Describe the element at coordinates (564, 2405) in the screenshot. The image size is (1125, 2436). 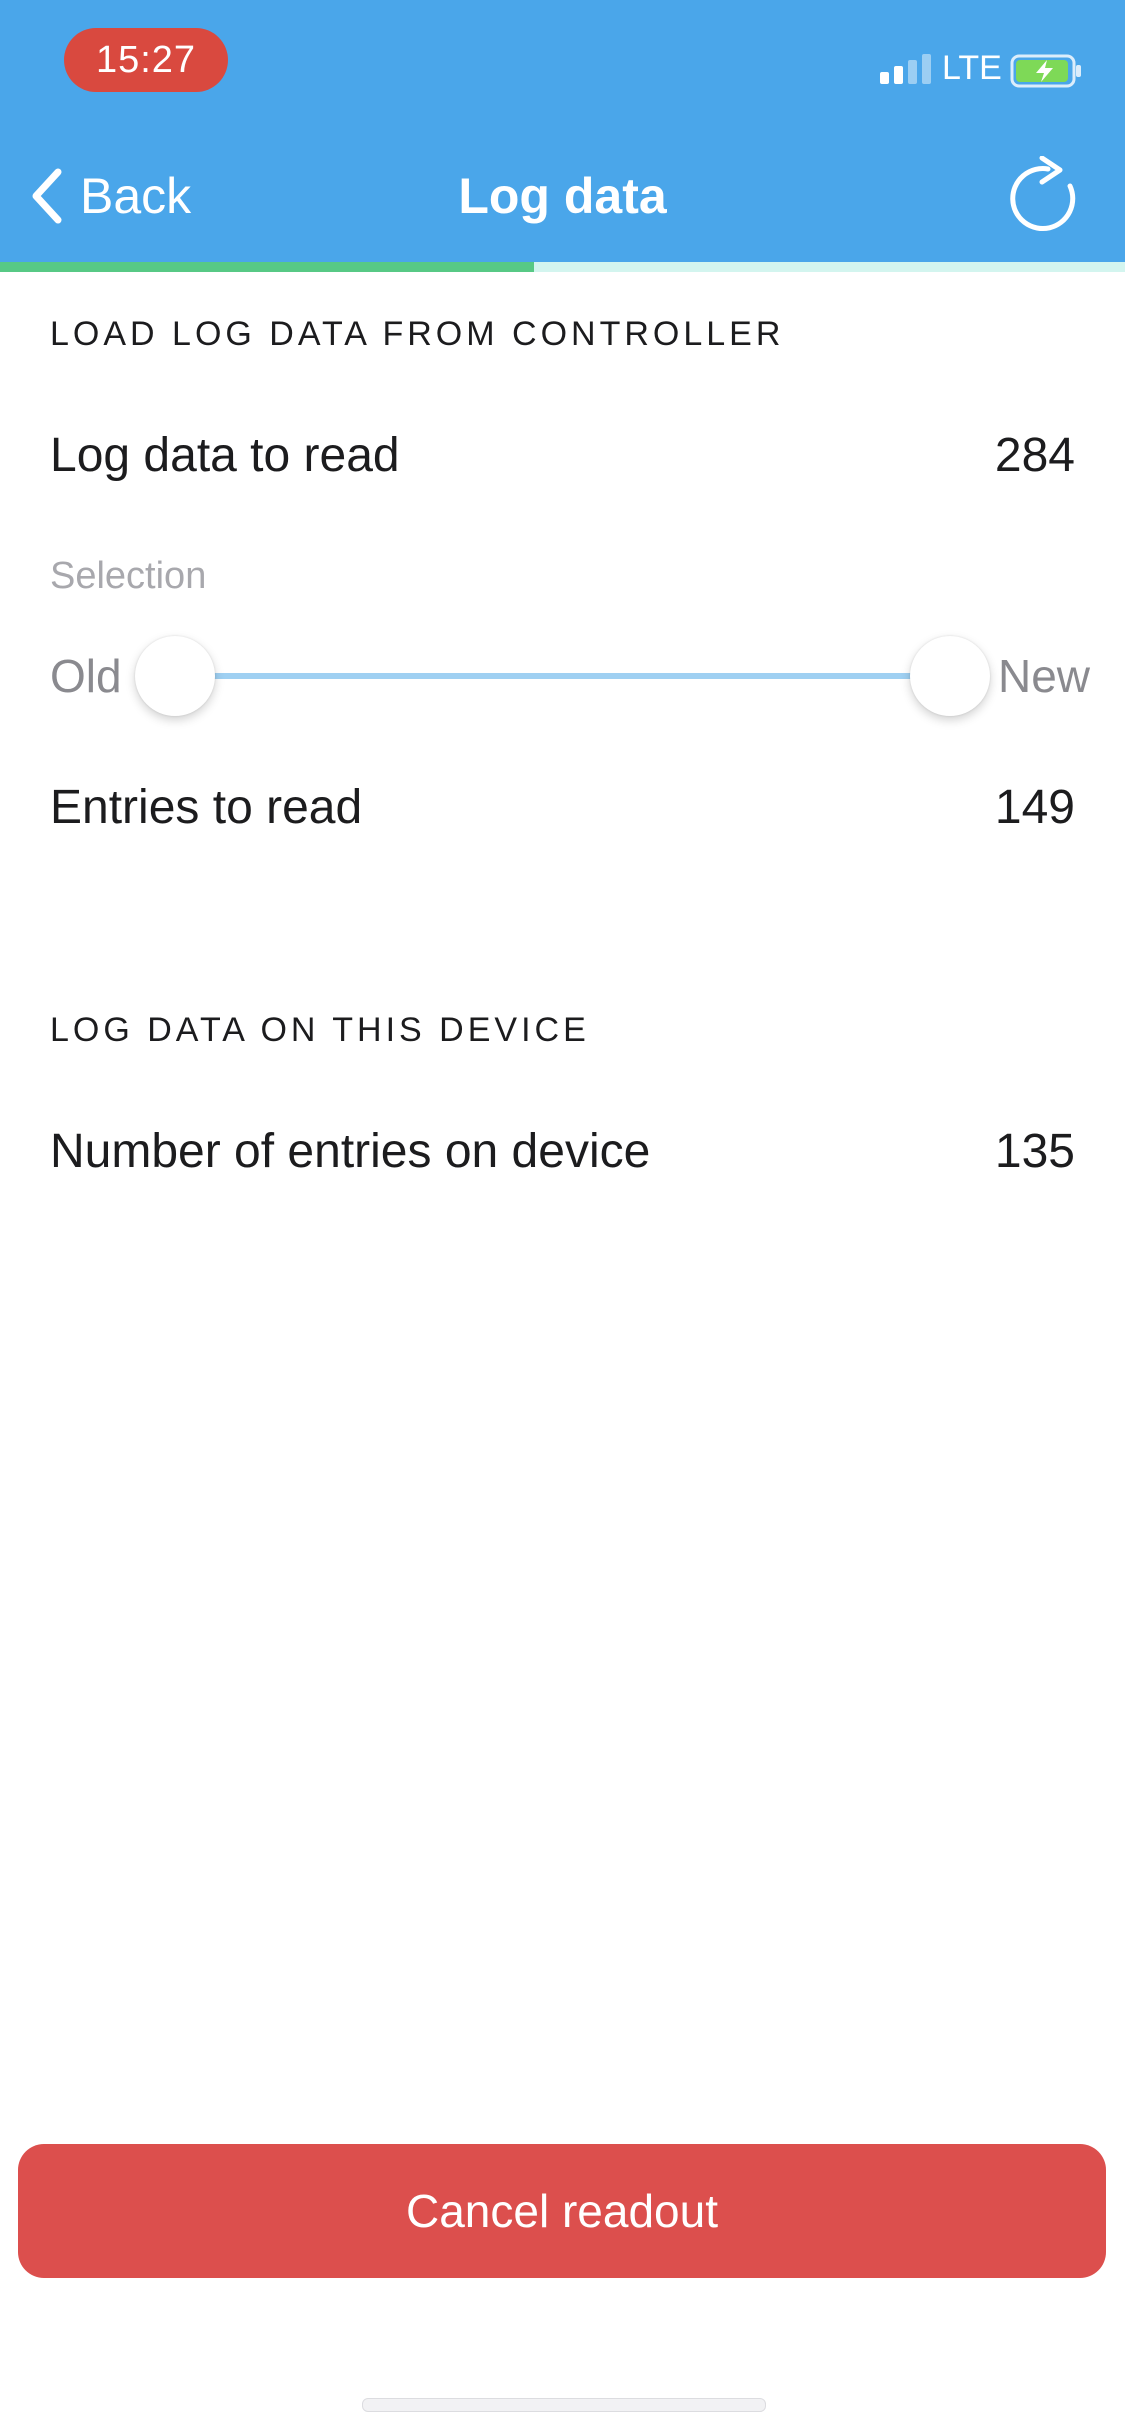
I see `home-indicator` at that location.